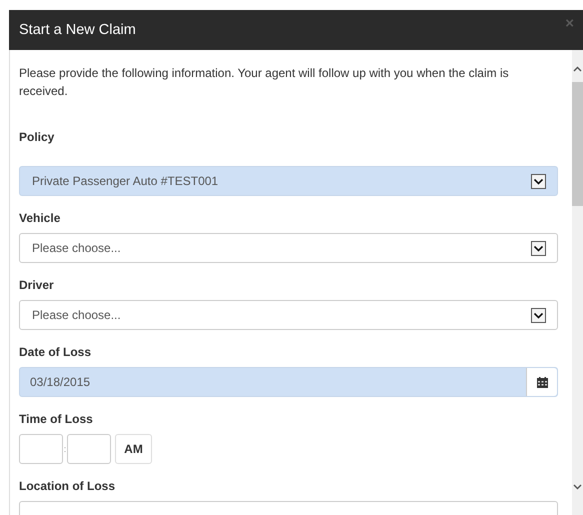 This screenshot has width=583, height=515. What do you see at coordinates (77, 30) in the screenshot?
I see `dialog-title: Start a New Claim` at bounding box center [77, 30].